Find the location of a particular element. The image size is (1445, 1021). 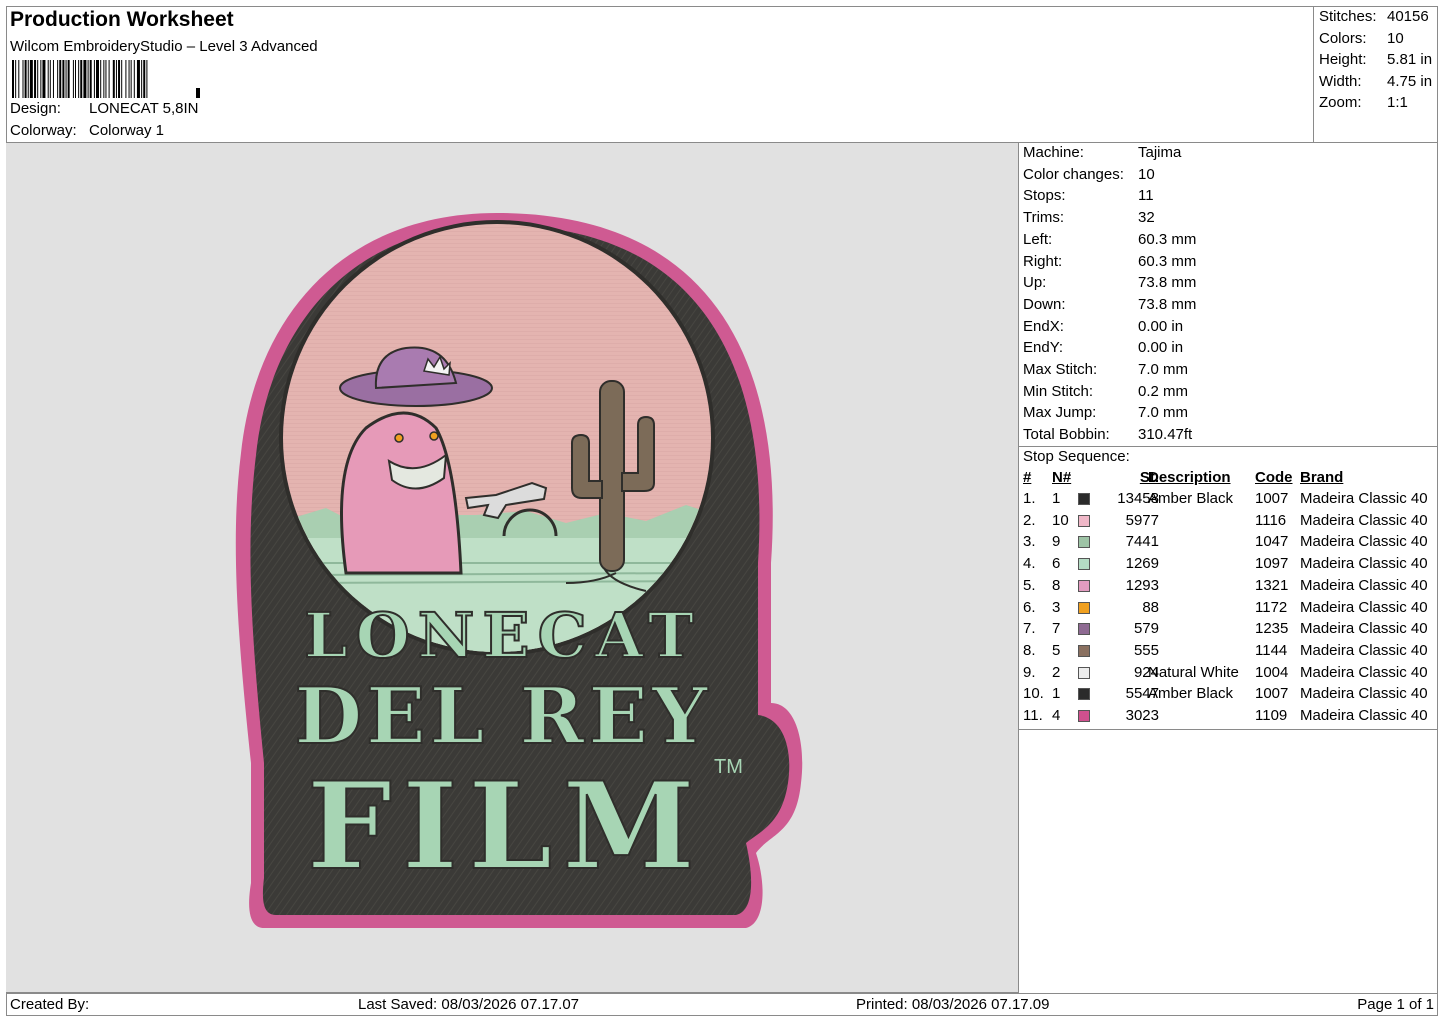

zoom-value: 1:1 is located at coordinates (1397, 102).